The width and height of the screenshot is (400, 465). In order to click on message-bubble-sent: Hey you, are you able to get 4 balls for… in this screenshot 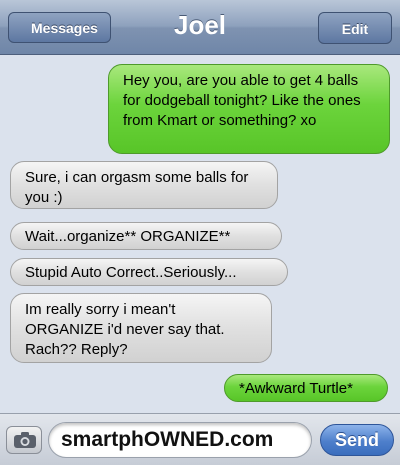, I will do `click(249, 109)`.